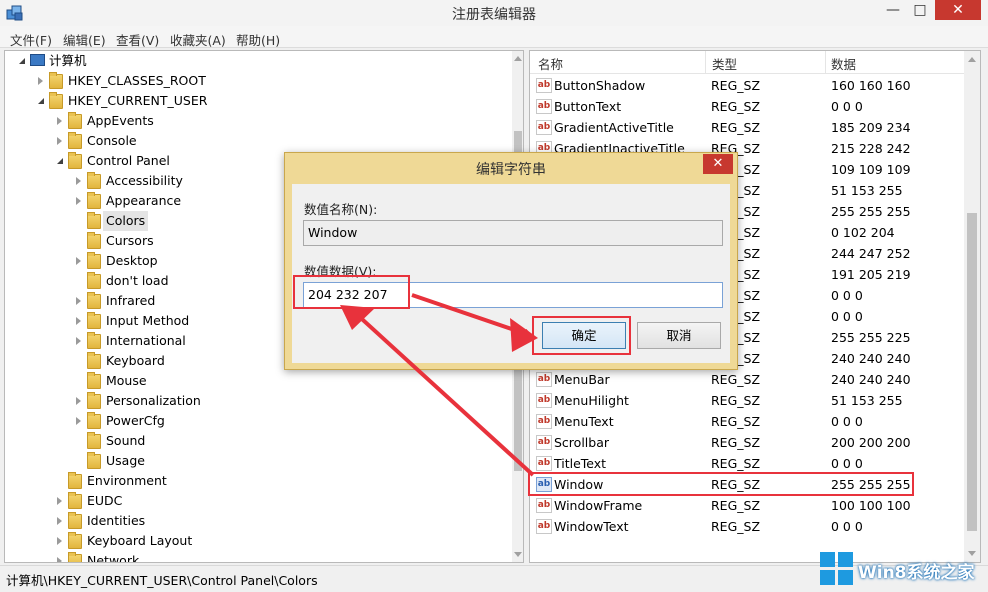 The width and height of the screenshot is (988, 592). Describe the element at coordinates (120, 120) in the screenshot. I see `tree-node-label: AppEvents` at that location.